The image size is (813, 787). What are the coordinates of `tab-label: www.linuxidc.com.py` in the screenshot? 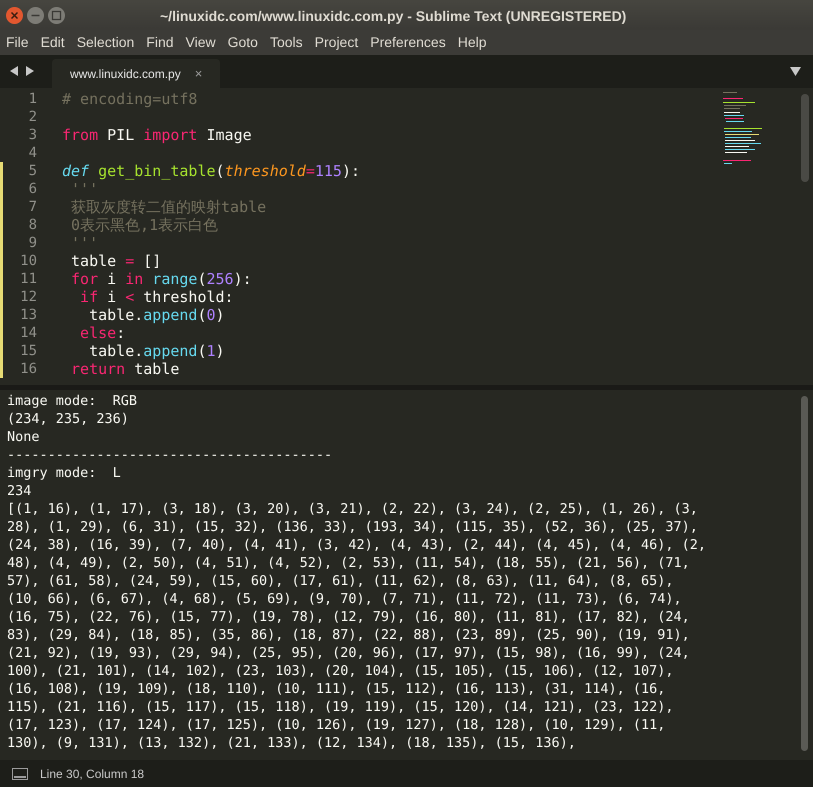 It's located at (125, 74).